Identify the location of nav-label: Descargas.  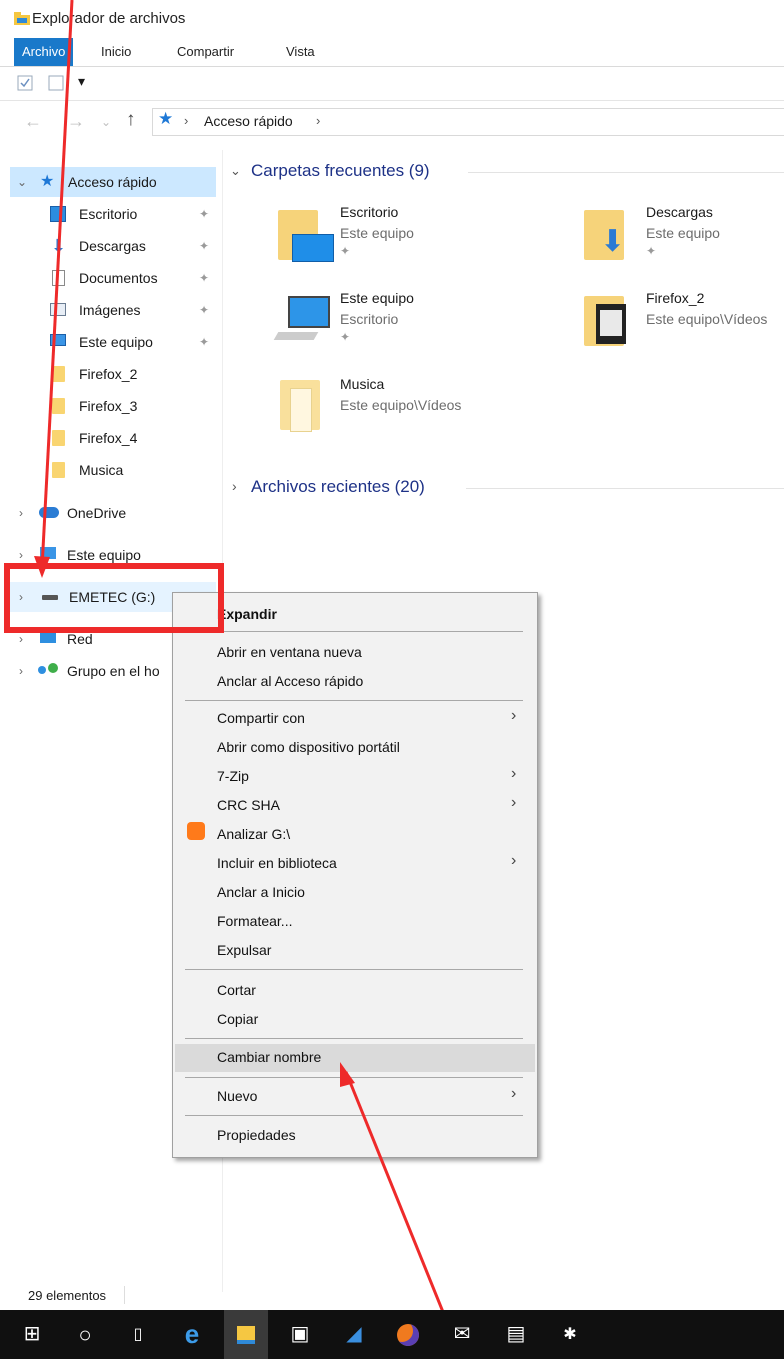
(112, 246).